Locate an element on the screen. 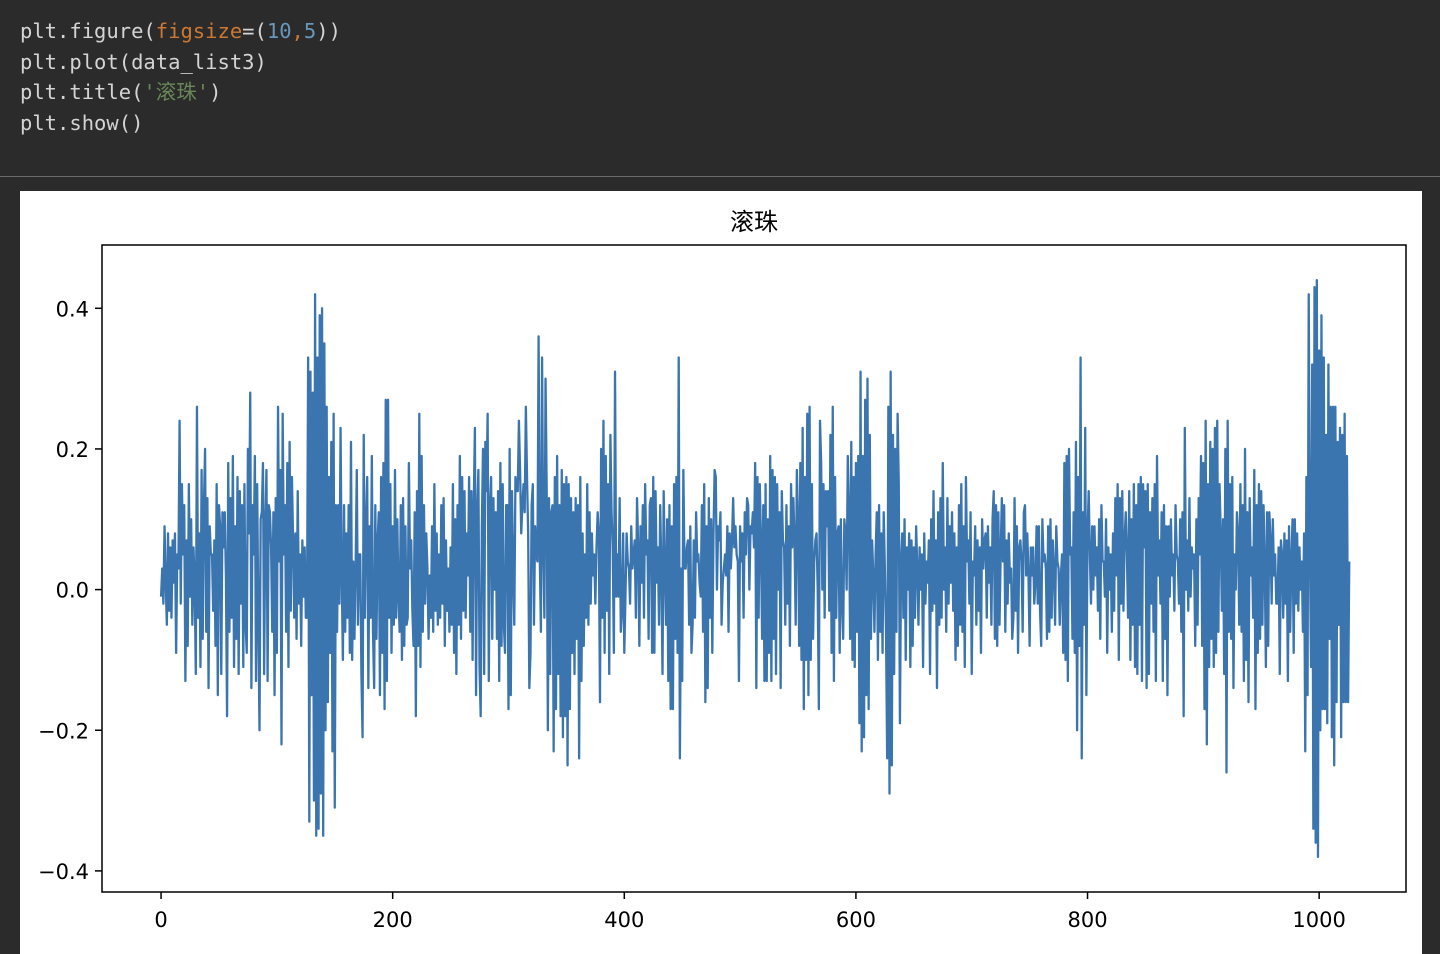  x-tick-label: 800 is located at coordinates (1087, 920).